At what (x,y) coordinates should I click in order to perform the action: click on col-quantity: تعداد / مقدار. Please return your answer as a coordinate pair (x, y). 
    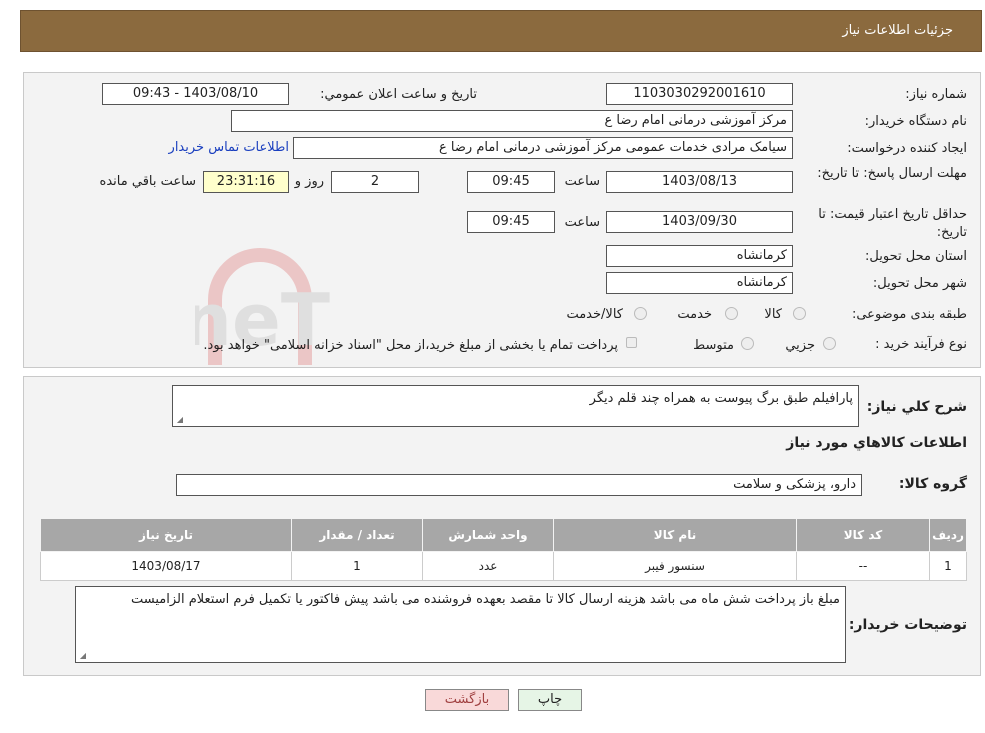
    Looking at the image, I should click on (357, 535).